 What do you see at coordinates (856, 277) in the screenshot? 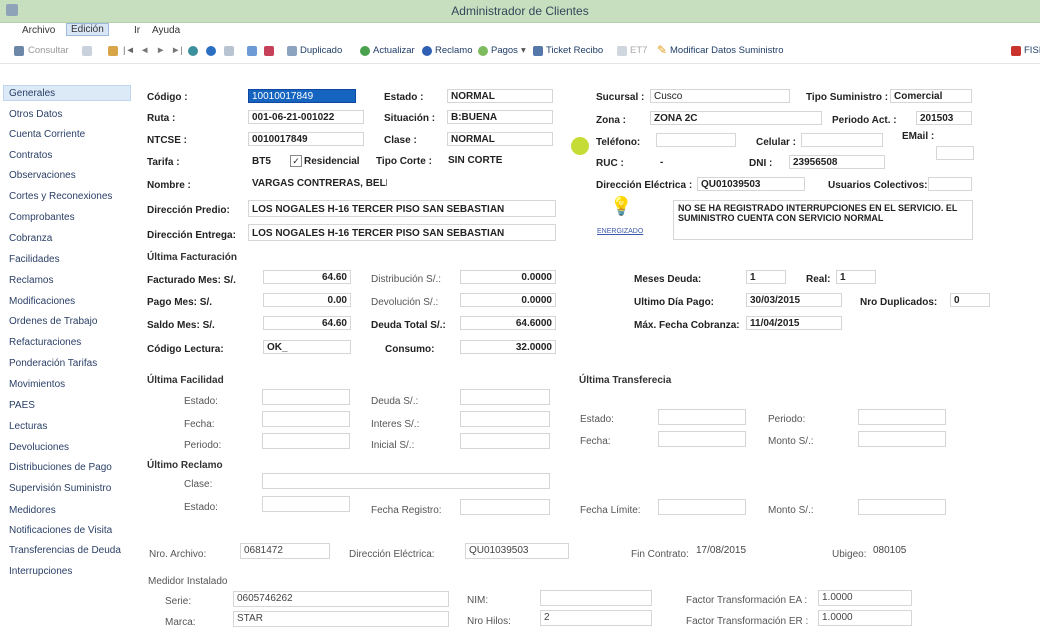
I see `real-field: 1` at bounding box center [856, 277].